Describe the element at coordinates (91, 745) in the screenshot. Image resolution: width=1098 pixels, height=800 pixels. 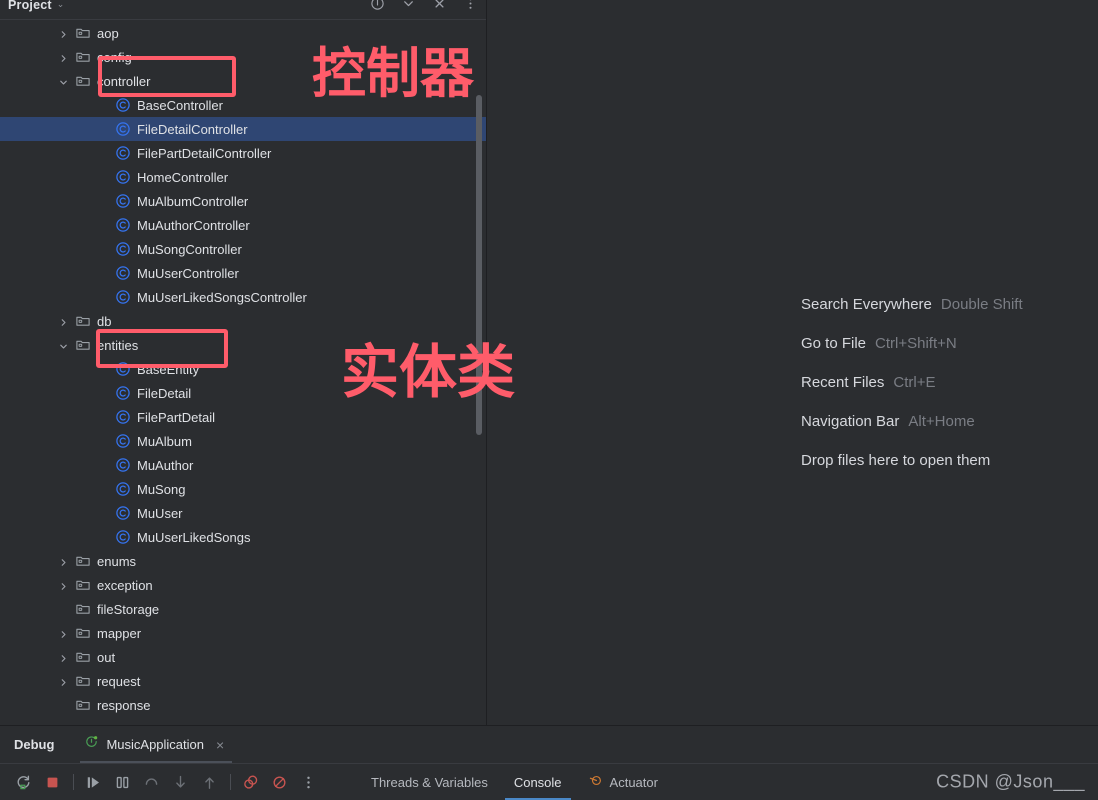
I see `spring-boot-icon` at that location.